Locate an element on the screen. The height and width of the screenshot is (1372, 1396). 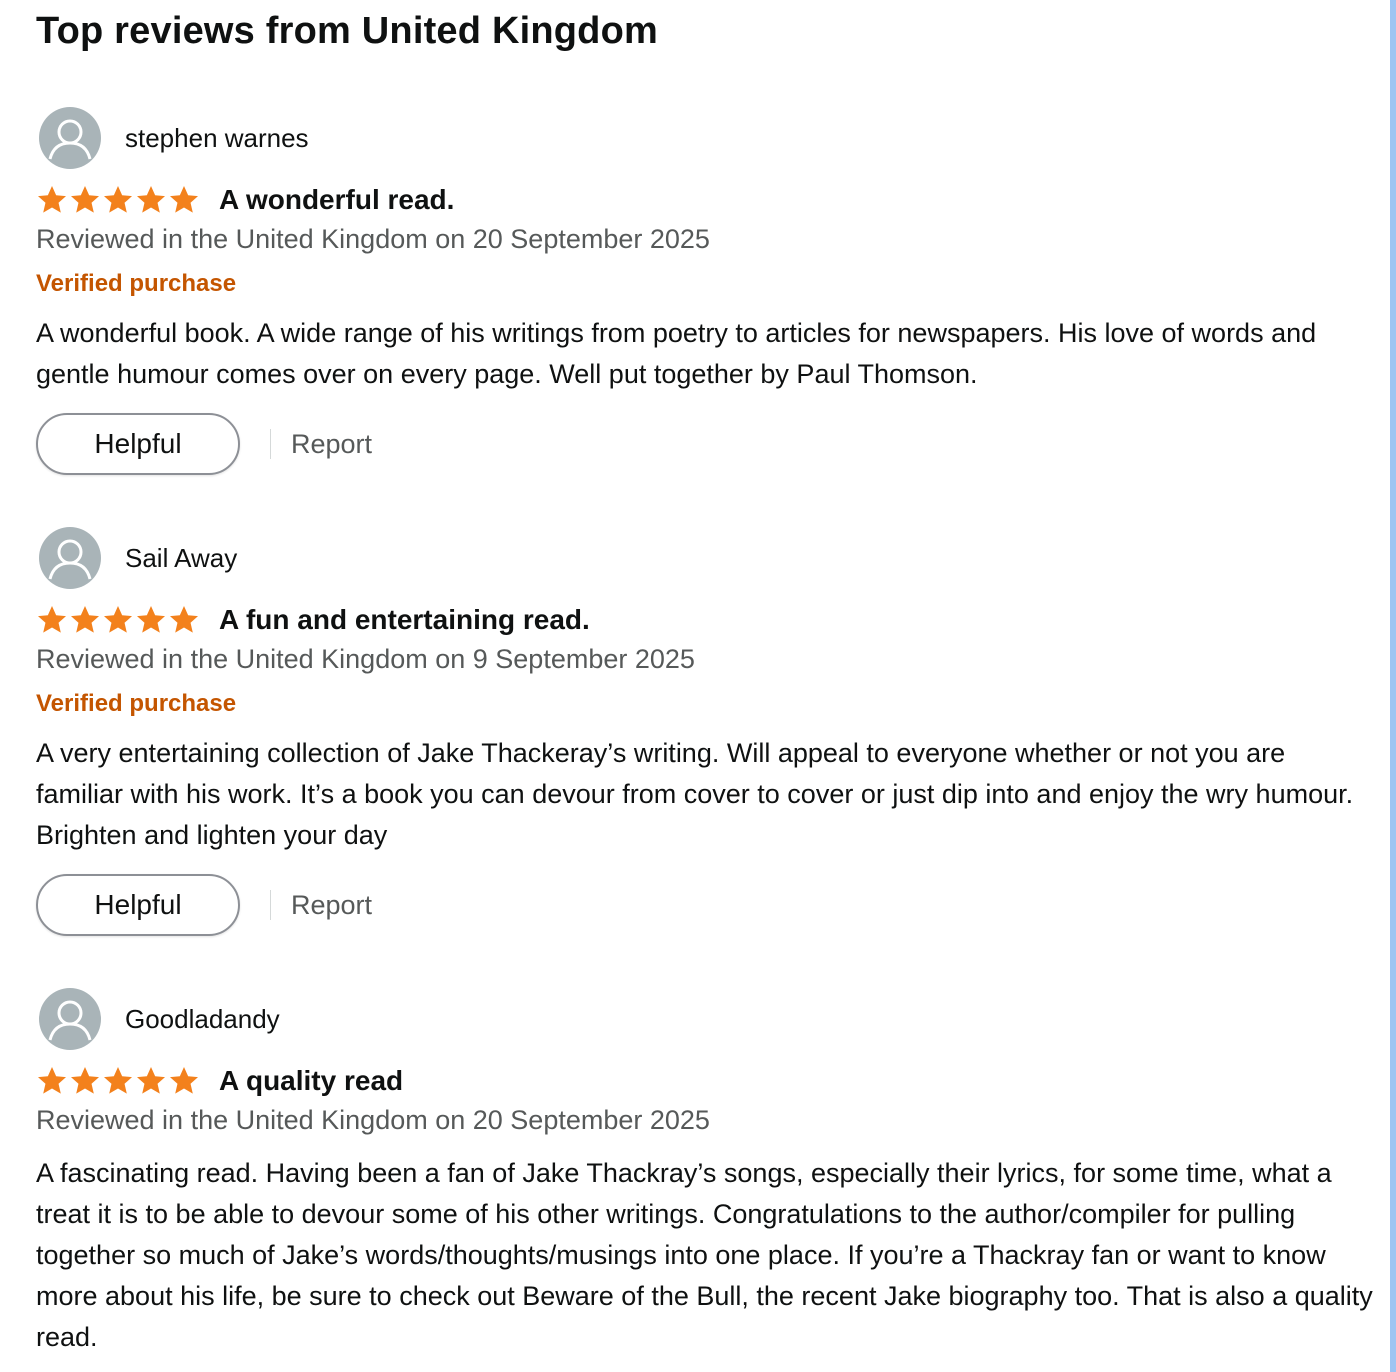
review-title: A wonderful read. is located at coordinates (336, 200).